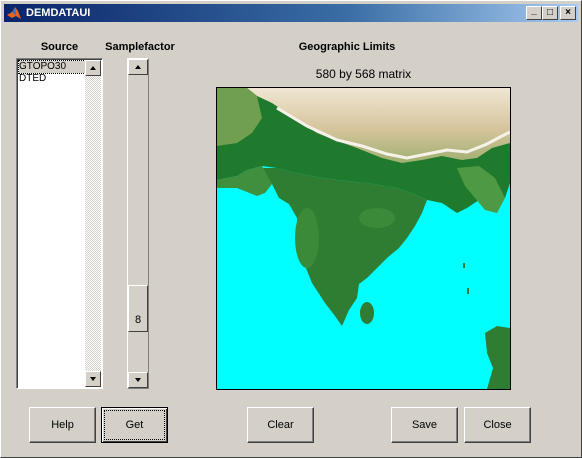 This screenshot has height=458, width=582. Describe the element at coordinates (140, 47) in the screenshot. I see `samplefactor-label: Samplefactor` at that location.